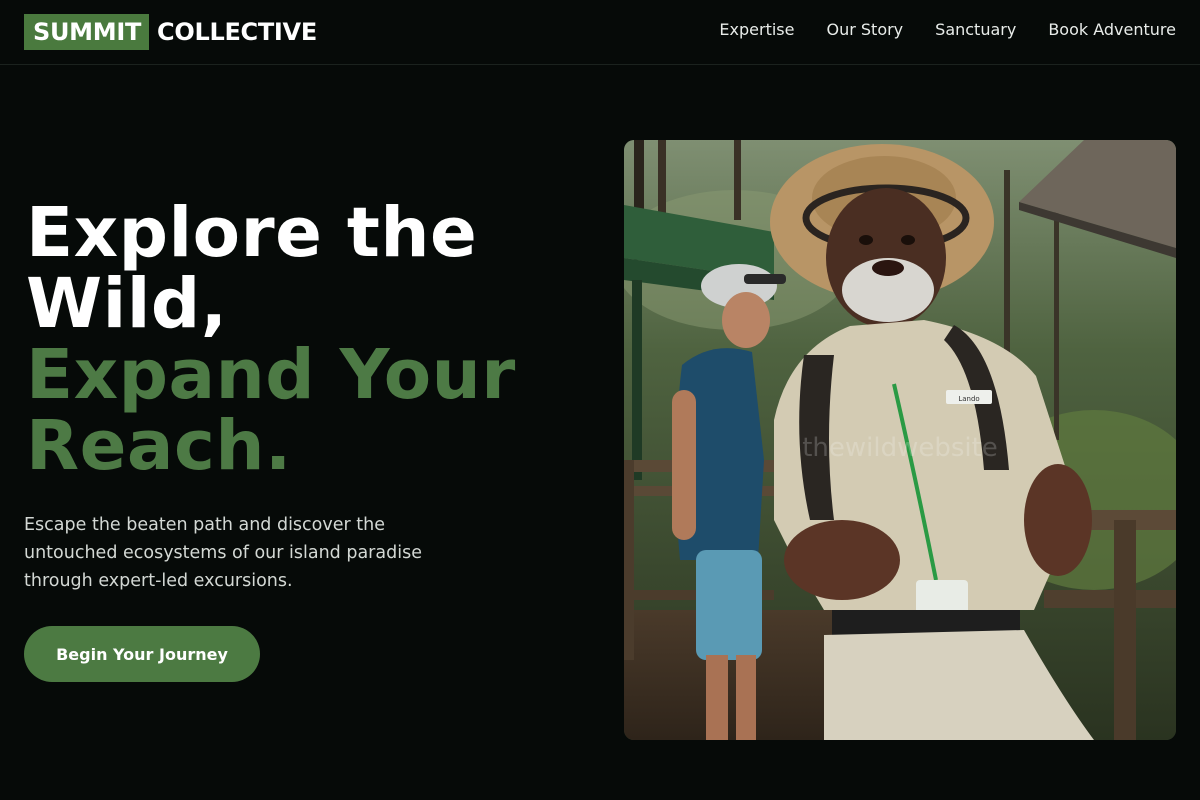  I want to click on nav-link-expertise: Expertise, so click(756, 29).